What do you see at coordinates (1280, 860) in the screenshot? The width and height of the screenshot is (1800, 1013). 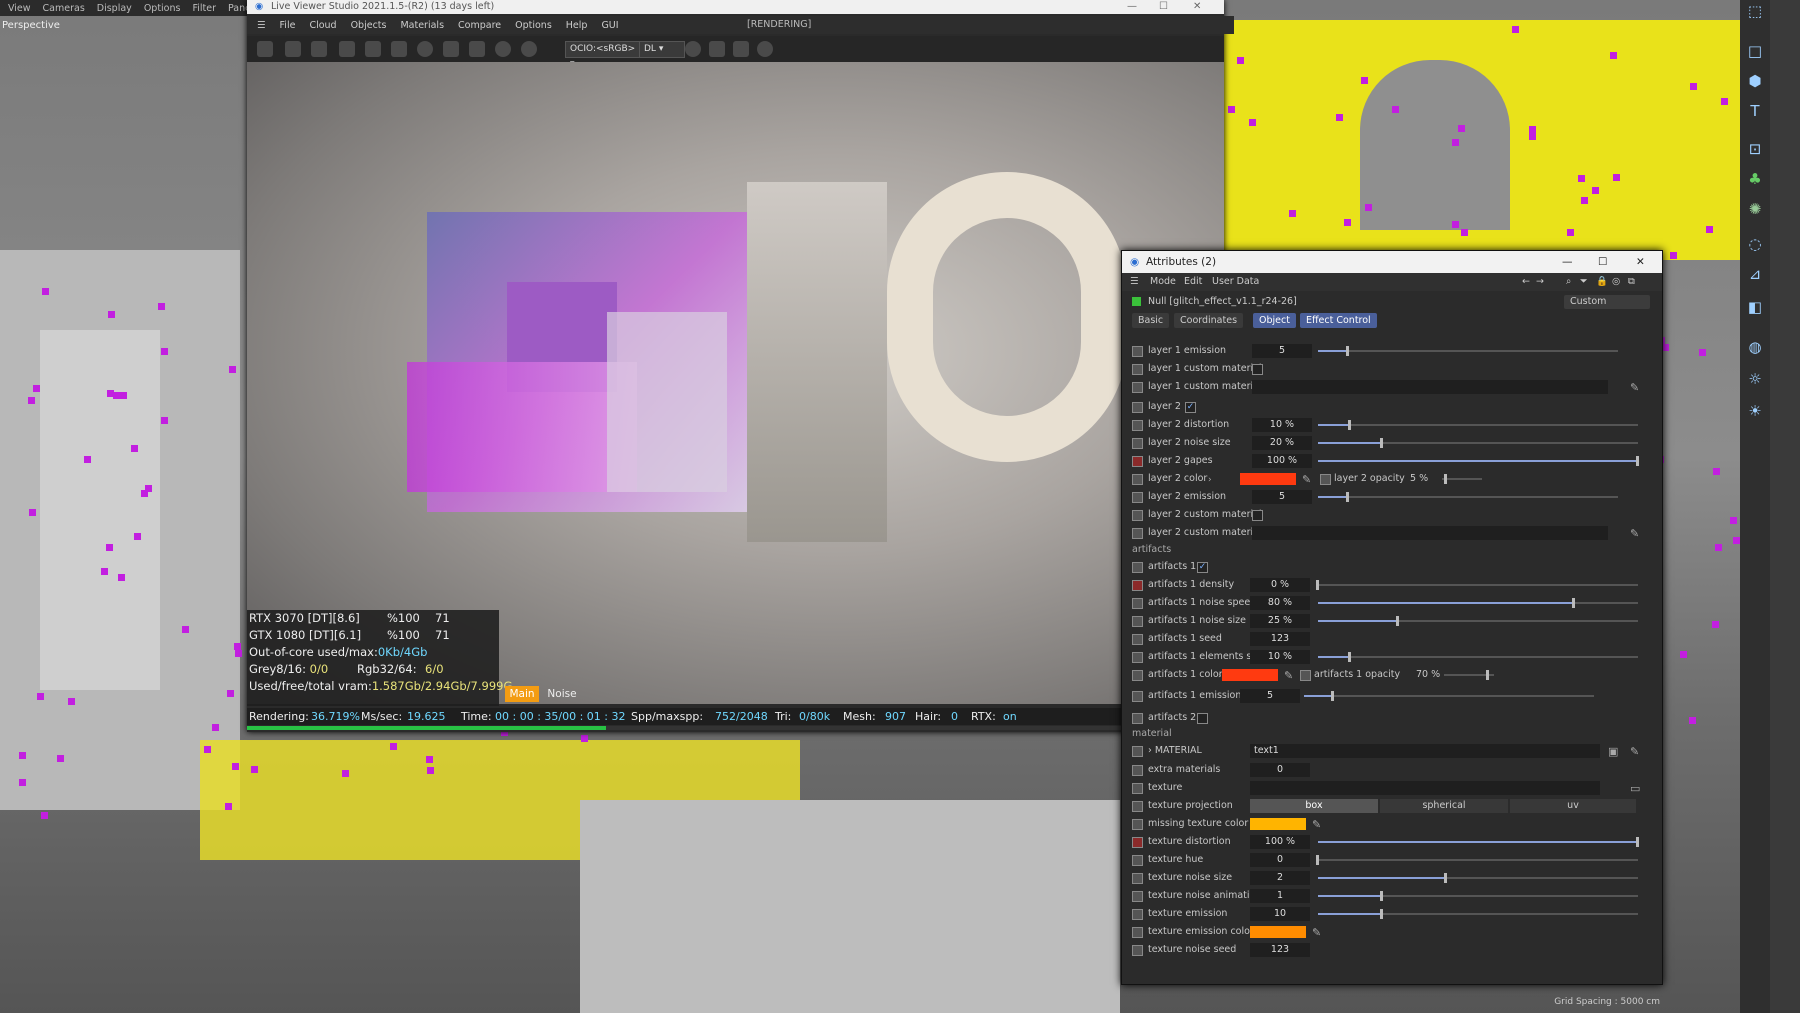 I see `number-field: 0` at bounding box center [1280, 860].